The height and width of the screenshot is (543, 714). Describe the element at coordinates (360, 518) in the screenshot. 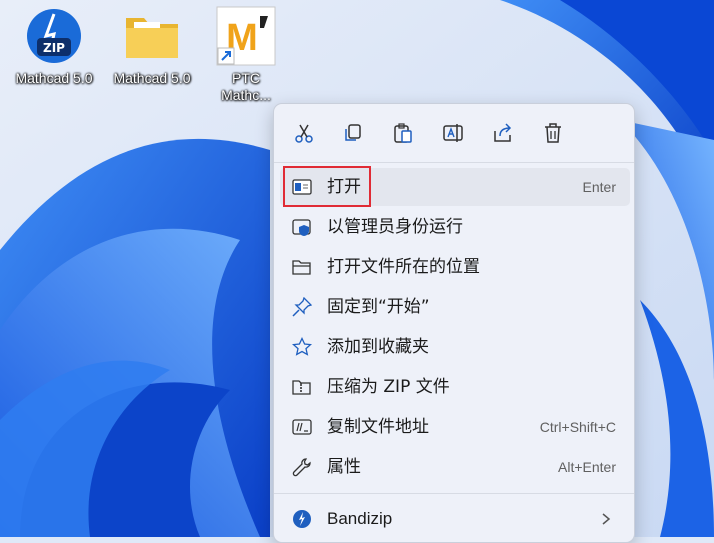

I see `menu-item-label: Bandizip` at that location.